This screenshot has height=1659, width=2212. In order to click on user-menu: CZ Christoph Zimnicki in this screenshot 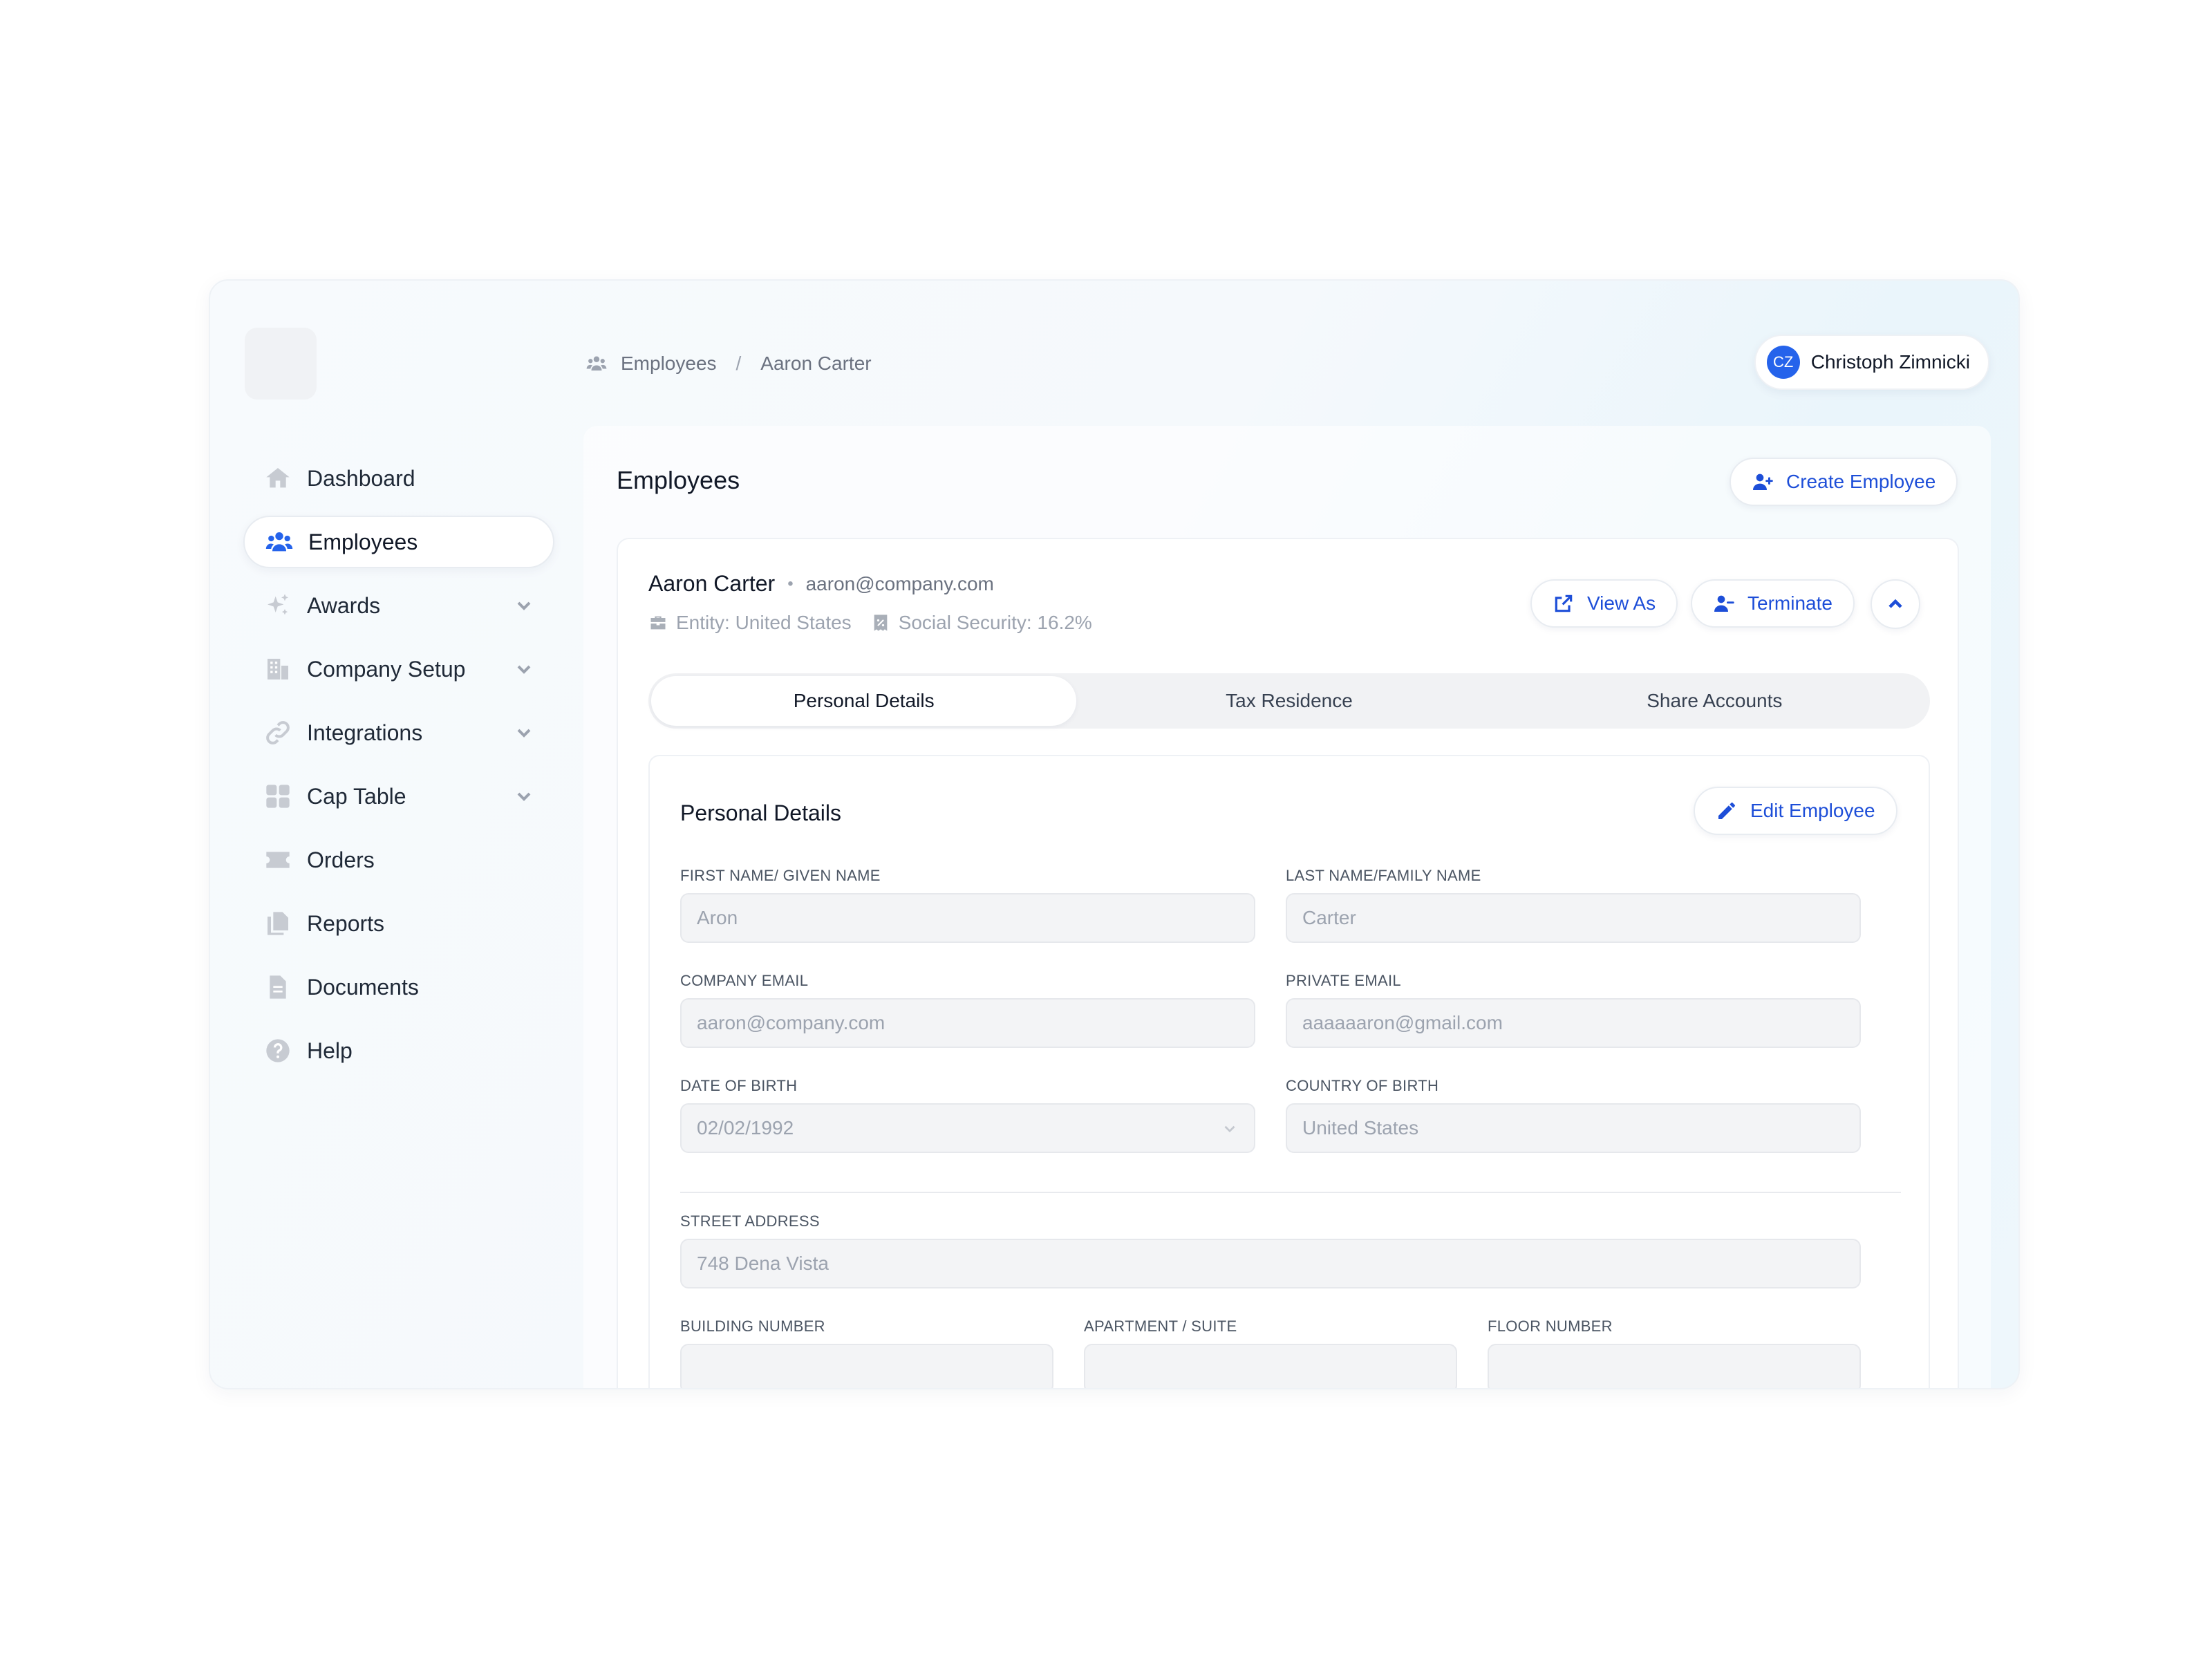, I will do `click(1872, 363)`.